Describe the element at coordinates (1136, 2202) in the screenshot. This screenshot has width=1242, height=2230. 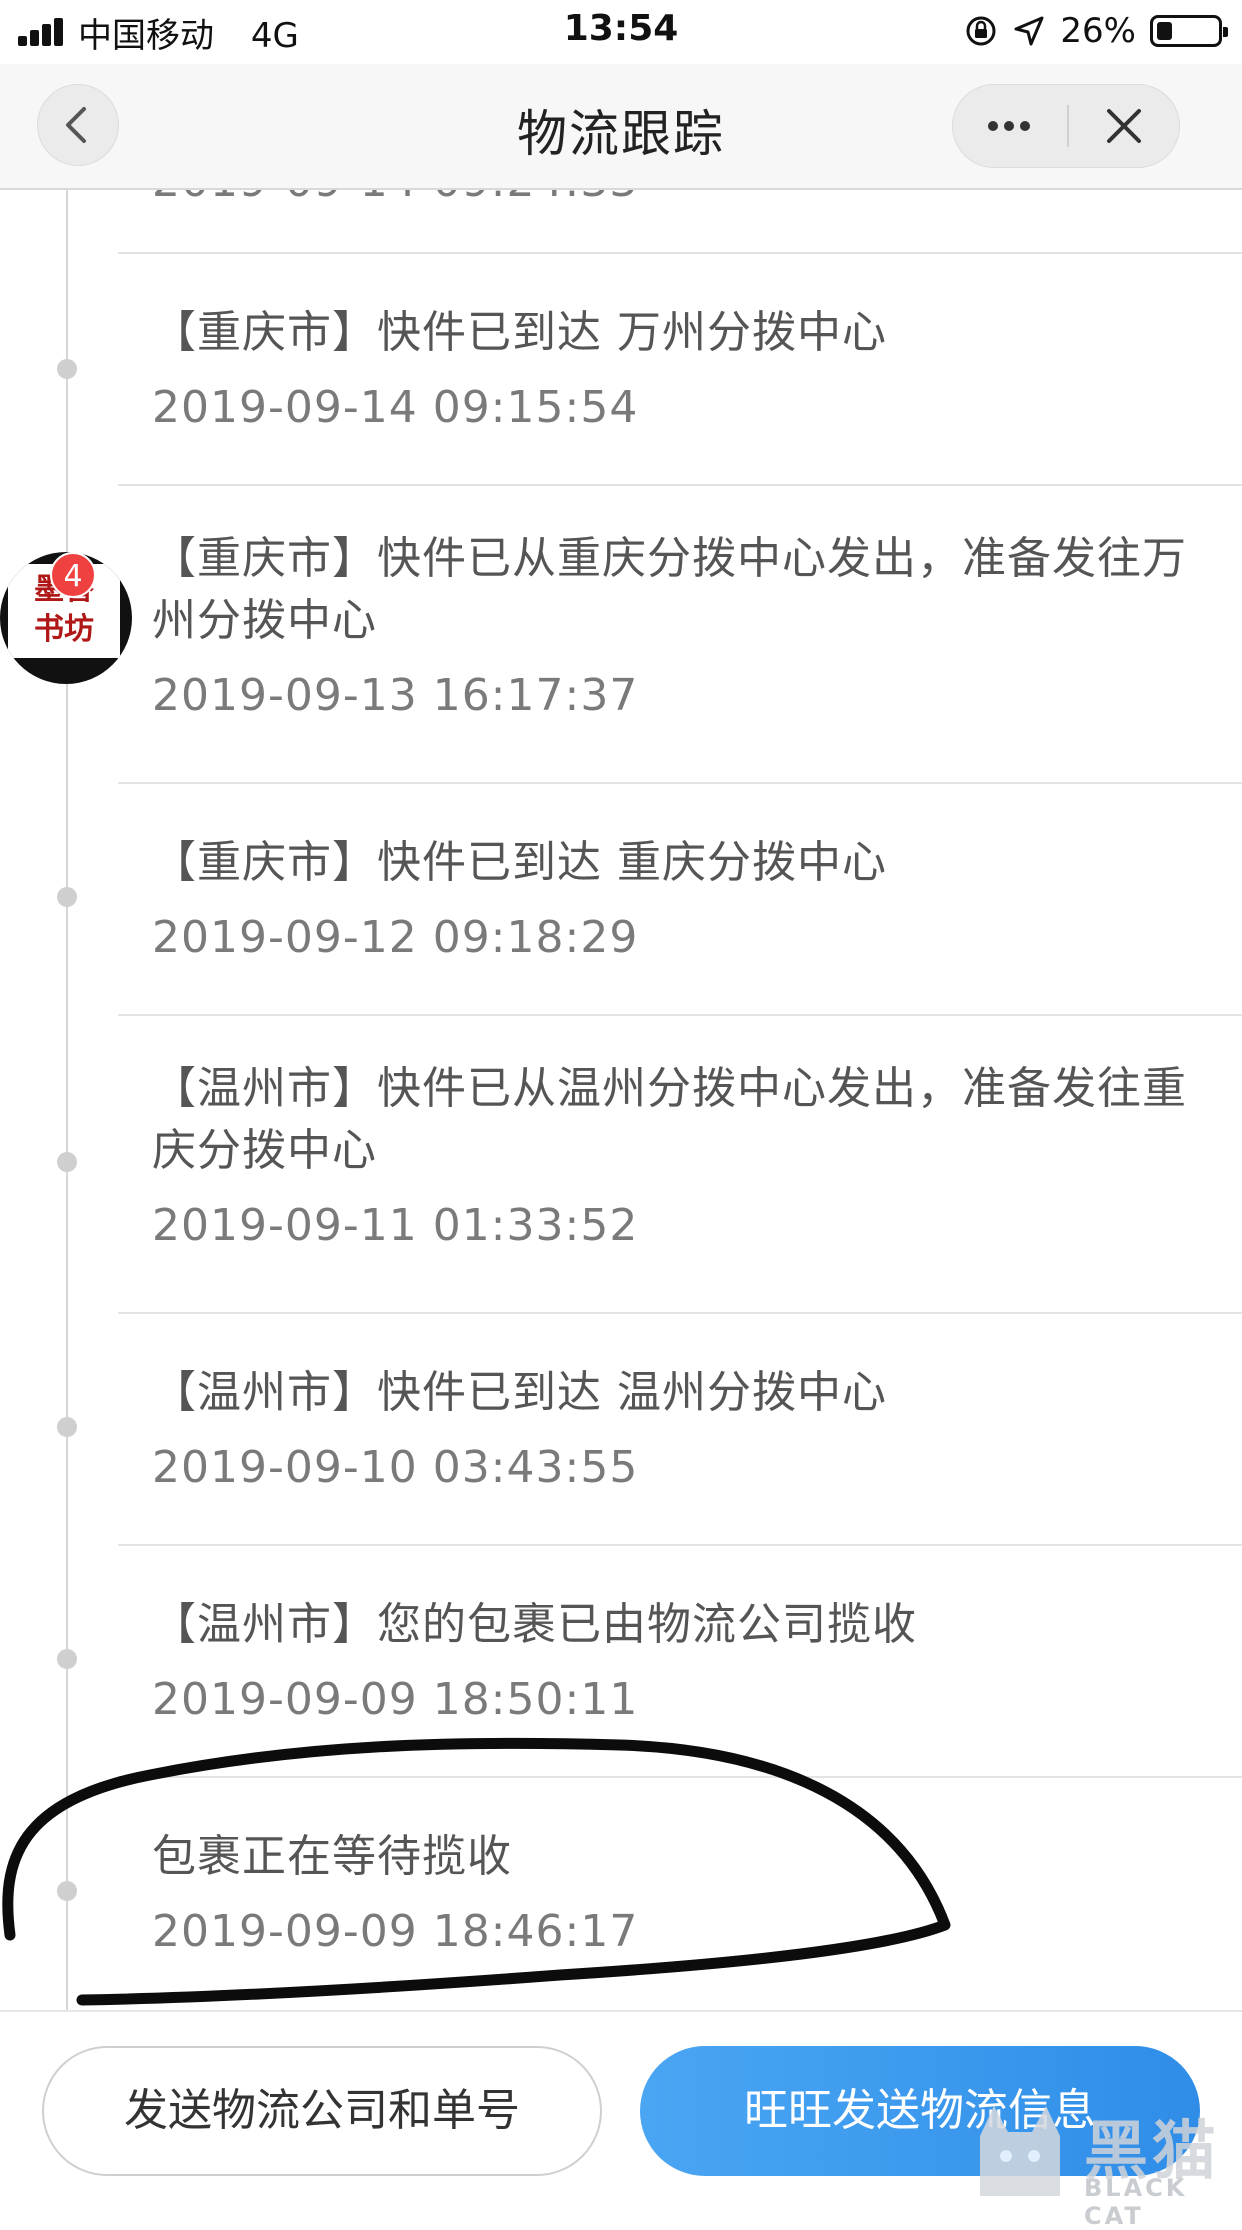
I see `watermark-subtext: BLACK CAT` at that location.